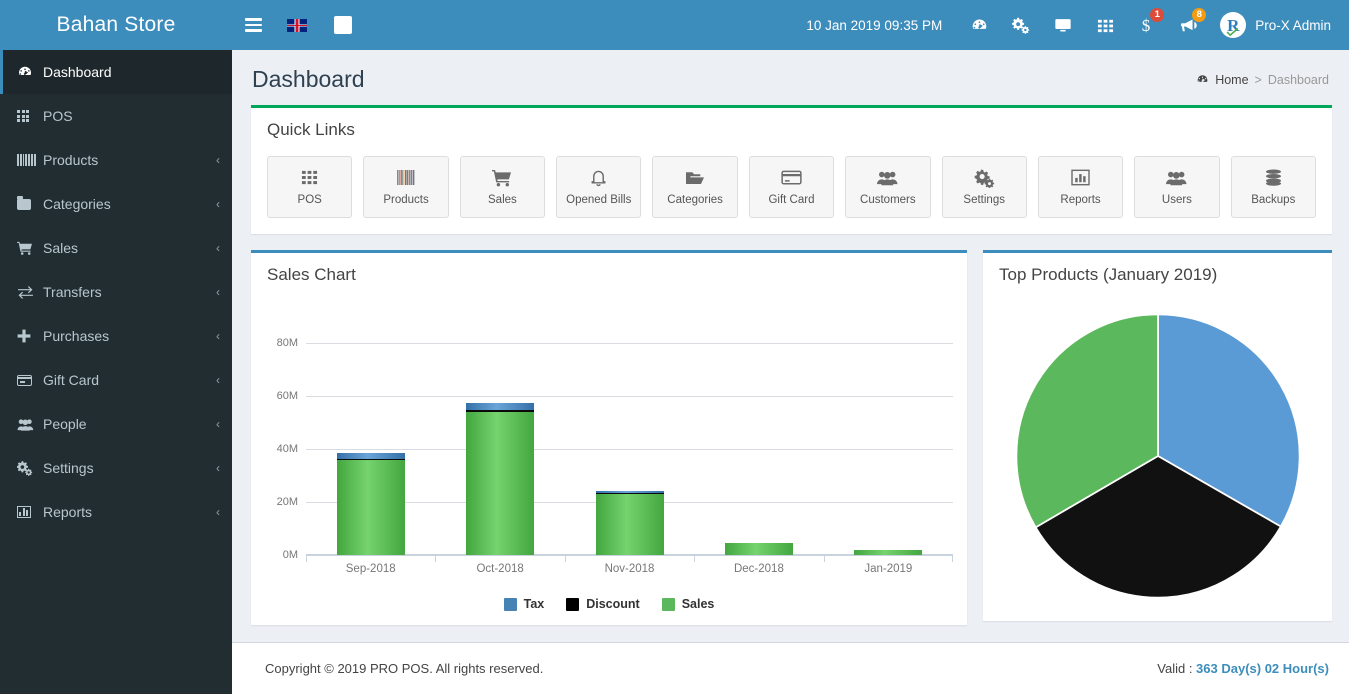 Image resolution: width=1349 pixels, height=694 pixels. Describe the element at coordinates (1243, 668) in the screenshot. I see `footer-validity: Valid : 363 Day(s) 02 Hour(s)` at that location.